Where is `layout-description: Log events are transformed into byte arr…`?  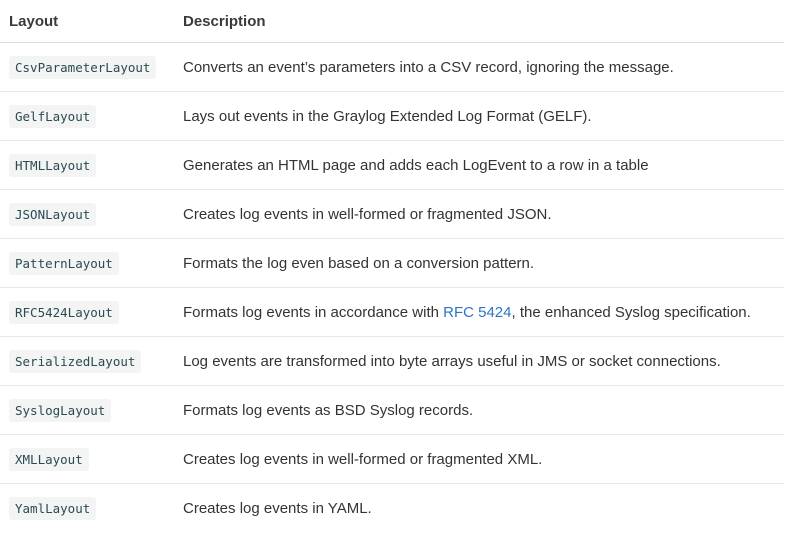
layout-description: Log events are transformed into byte arr… is located at coordinates (482, 361).